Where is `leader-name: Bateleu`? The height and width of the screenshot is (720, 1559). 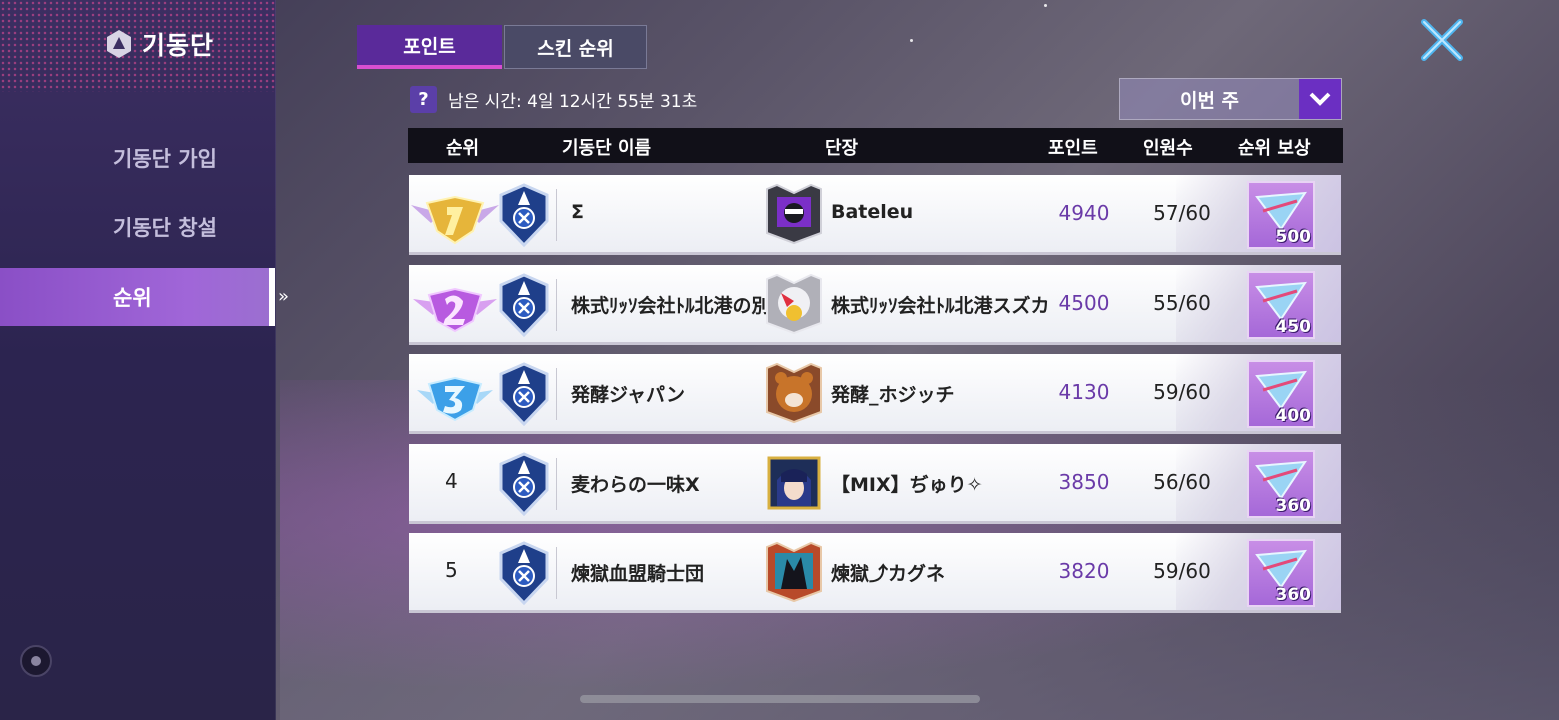
leader-name: Bateleu is located at coordinates (872, 212).